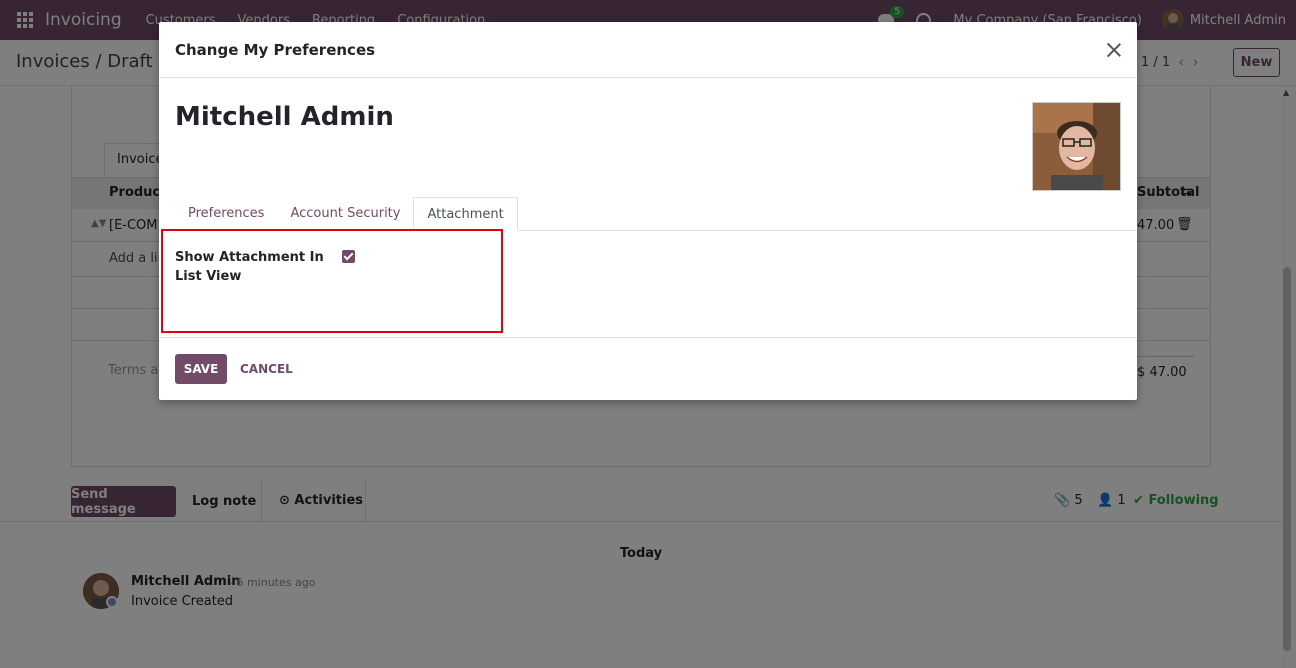 The image size is (1296, 668). Describe the element at coordinates (284, 117) in the screenshot. I see `user-name: Mitchell Admin` at that location.